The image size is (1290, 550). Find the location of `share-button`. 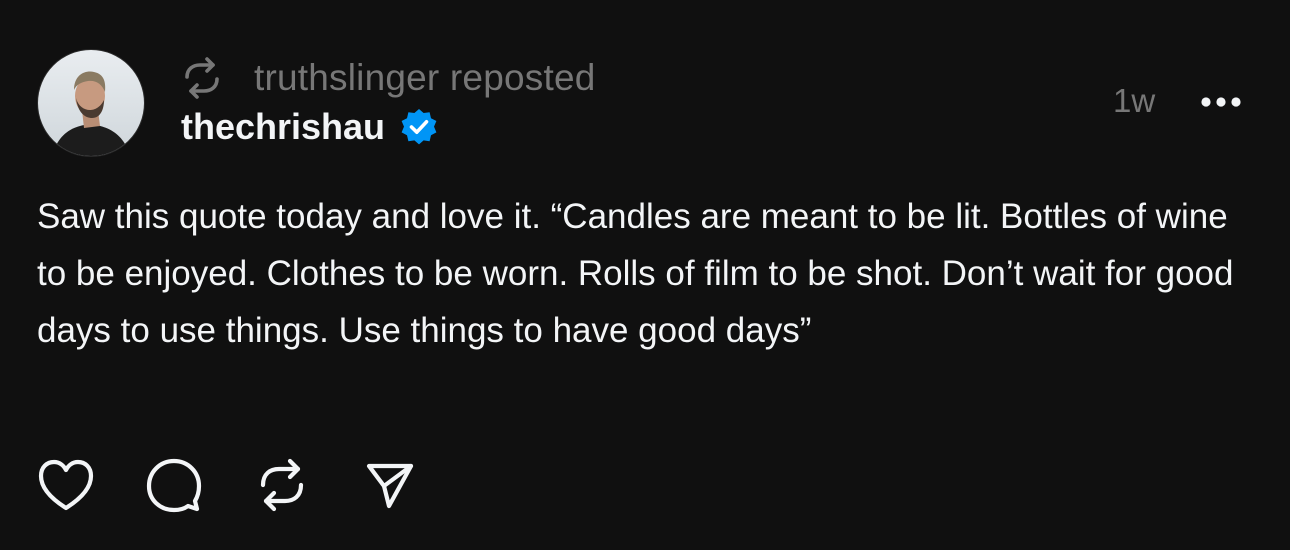

share-button is located at coordinates (390, 485).